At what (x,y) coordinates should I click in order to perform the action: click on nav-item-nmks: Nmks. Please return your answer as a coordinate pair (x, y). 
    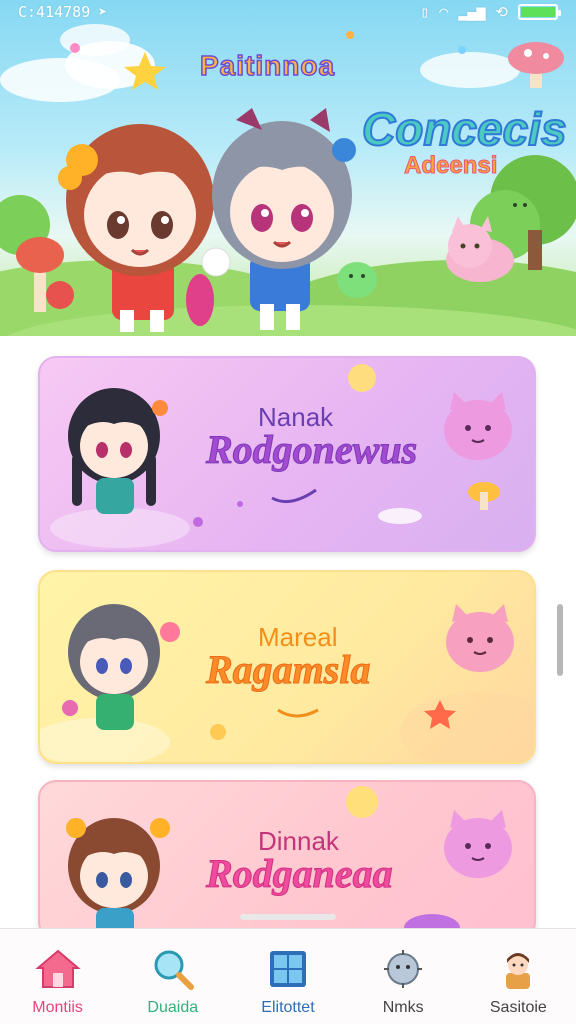
    Looking at the image, I should click on (403, 981).